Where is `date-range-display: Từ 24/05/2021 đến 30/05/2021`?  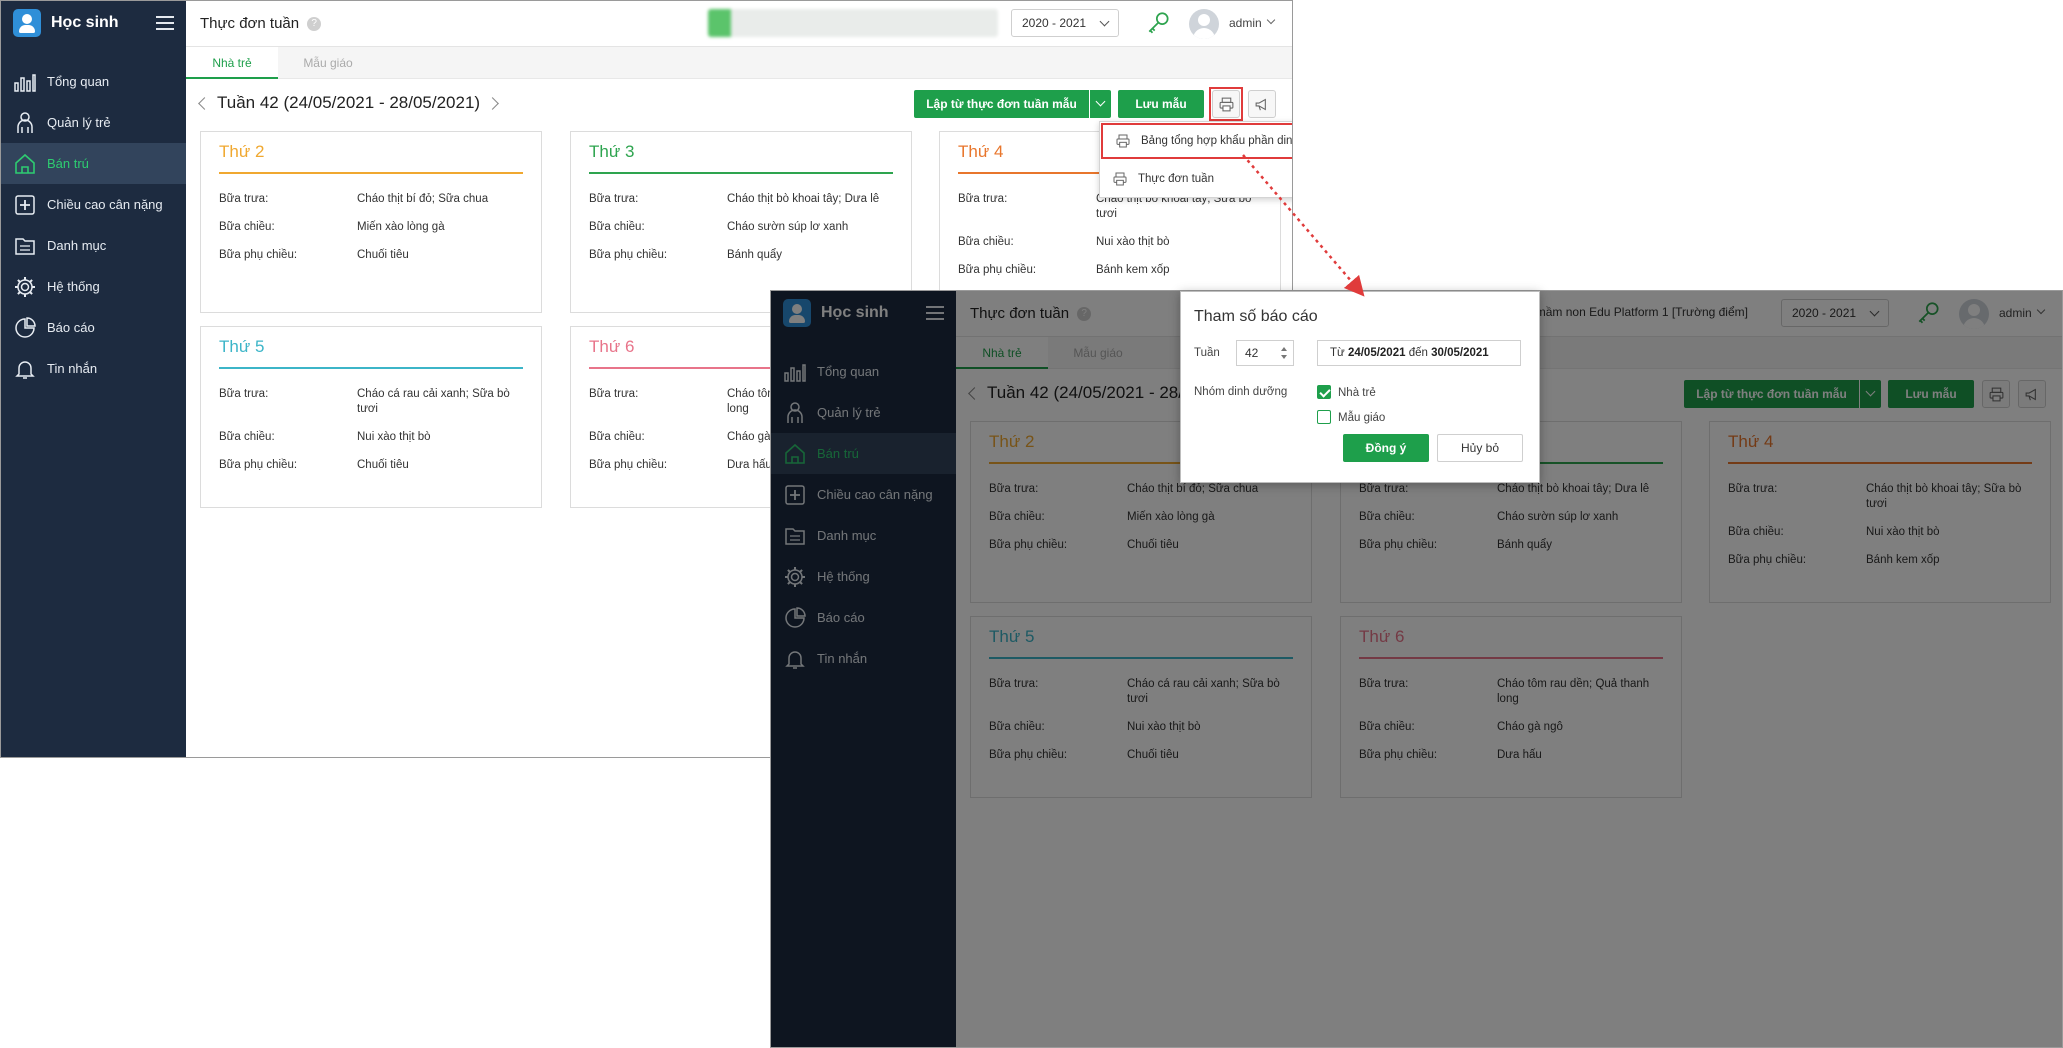
date-range-display: Từ 24/05/2021 đến 30/05/2021 is located at coordinates (1419, 353).